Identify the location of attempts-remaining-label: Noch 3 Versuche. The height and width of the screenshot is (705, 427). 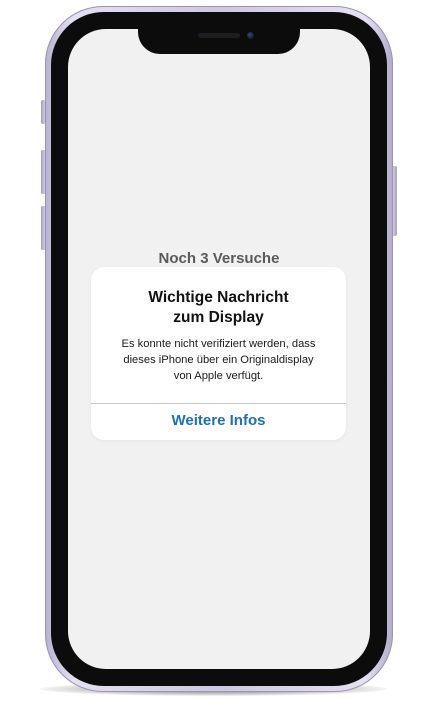
(219, 258).